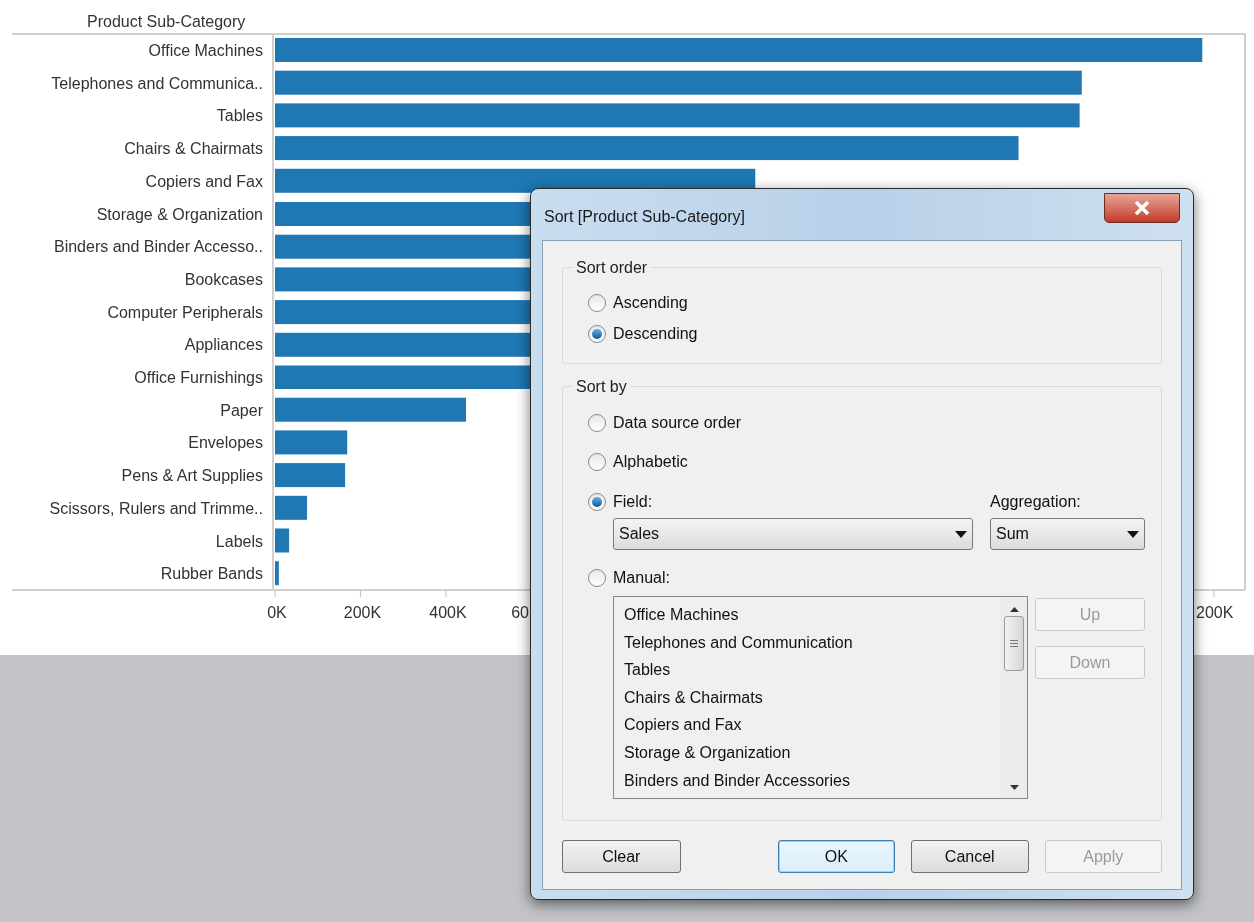  I want to click on dialog-button: OK, so click(836, 856).